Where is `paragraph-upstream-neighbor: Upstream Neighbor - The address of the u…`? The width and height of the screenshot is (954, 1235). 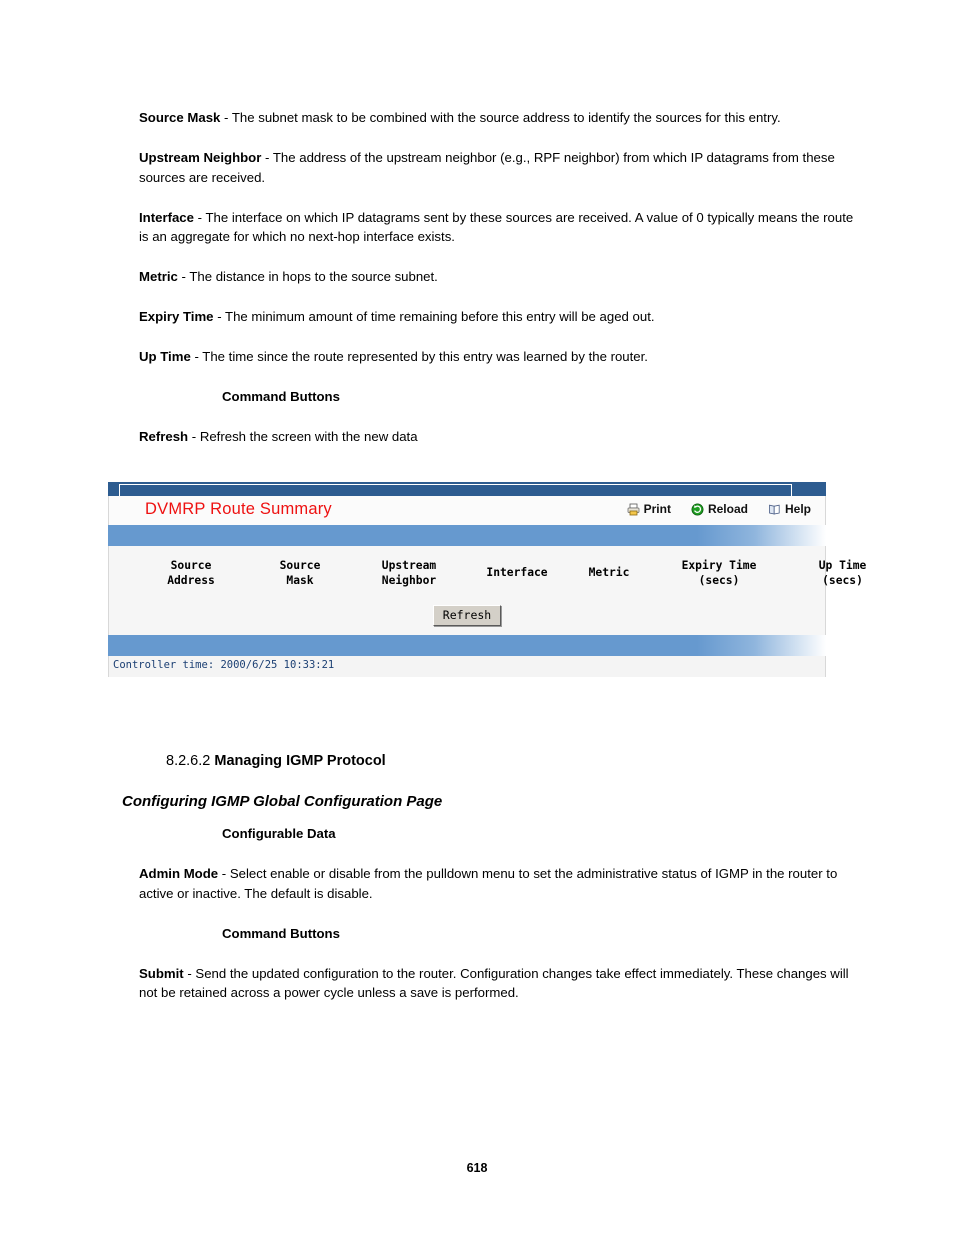 paragraph-upstream-neighbor: Upstream Neighbor - The address of the u… is located at coordinates (497, 167).